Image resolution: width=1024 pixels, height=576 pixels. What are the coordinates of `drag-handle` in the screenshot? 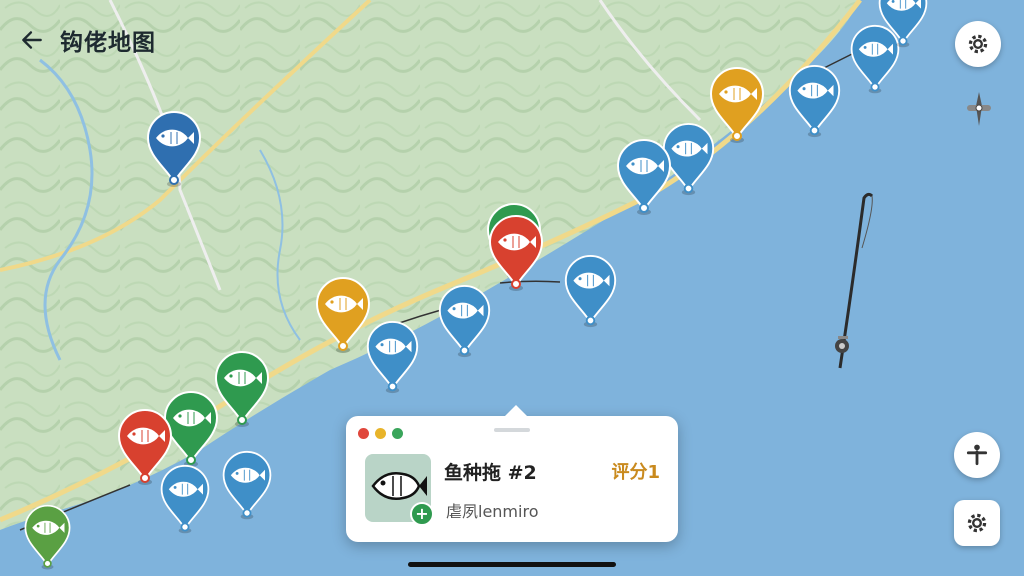 It's located at (512, 430).